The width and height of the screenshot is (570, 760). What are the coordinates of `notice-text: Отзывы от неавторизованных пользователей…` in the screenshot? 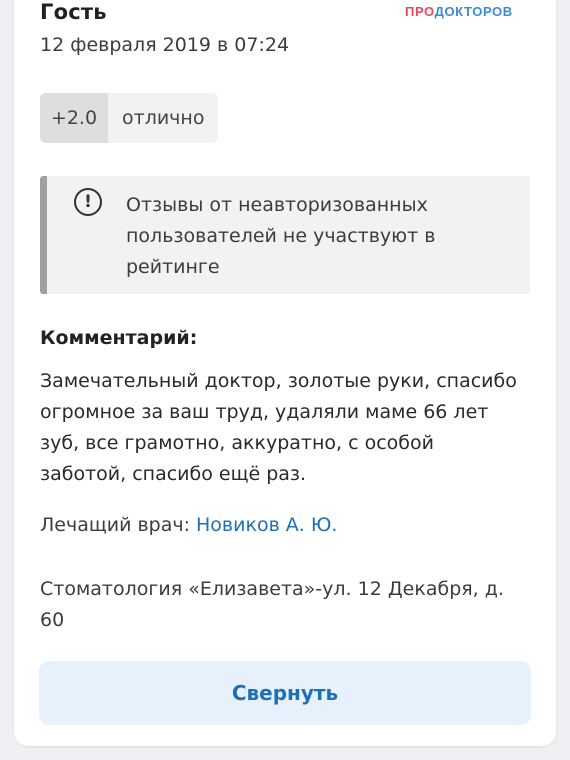 It's located at (281, 236).